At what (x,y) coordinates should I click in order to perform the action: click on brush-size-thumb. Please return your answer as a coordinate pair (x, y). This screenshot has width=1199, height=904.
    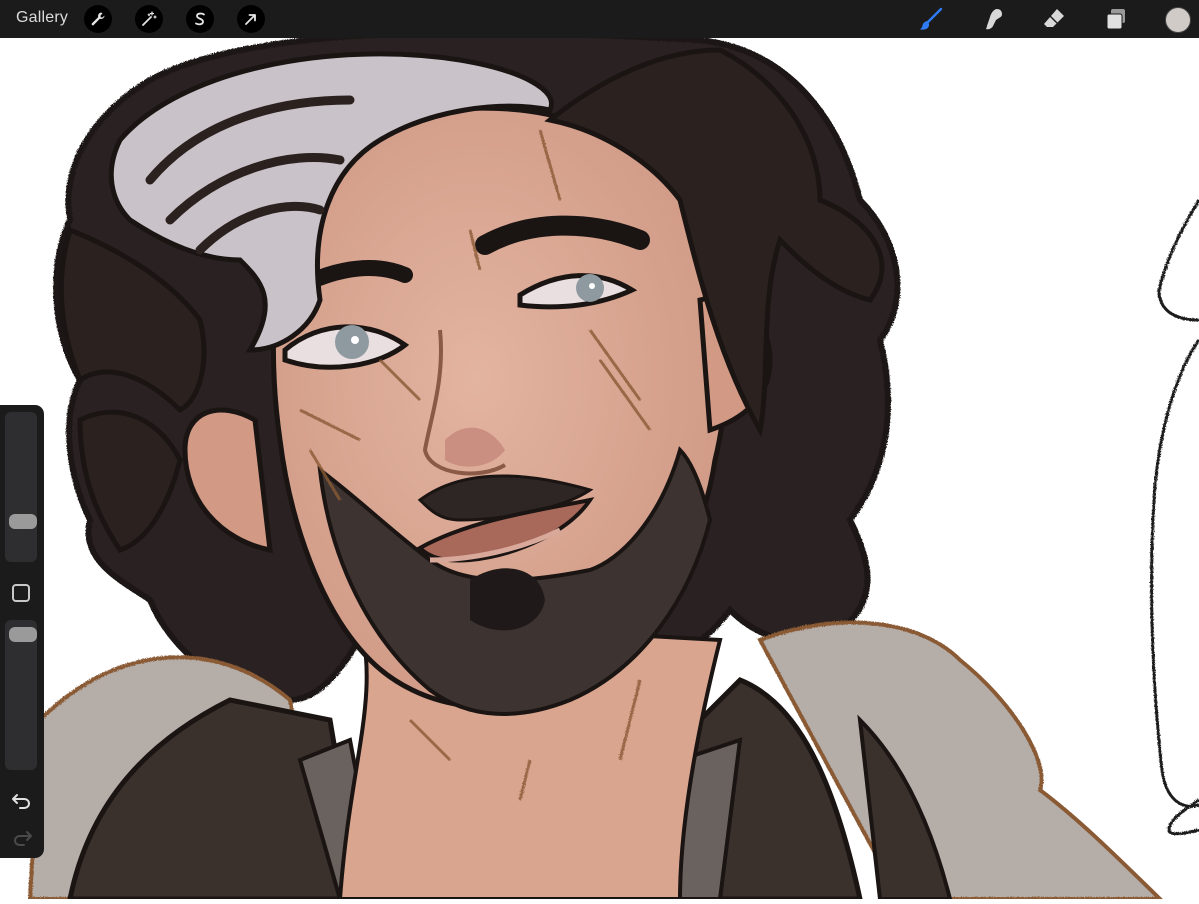
    Looking at the image, I should click on (23, 521).